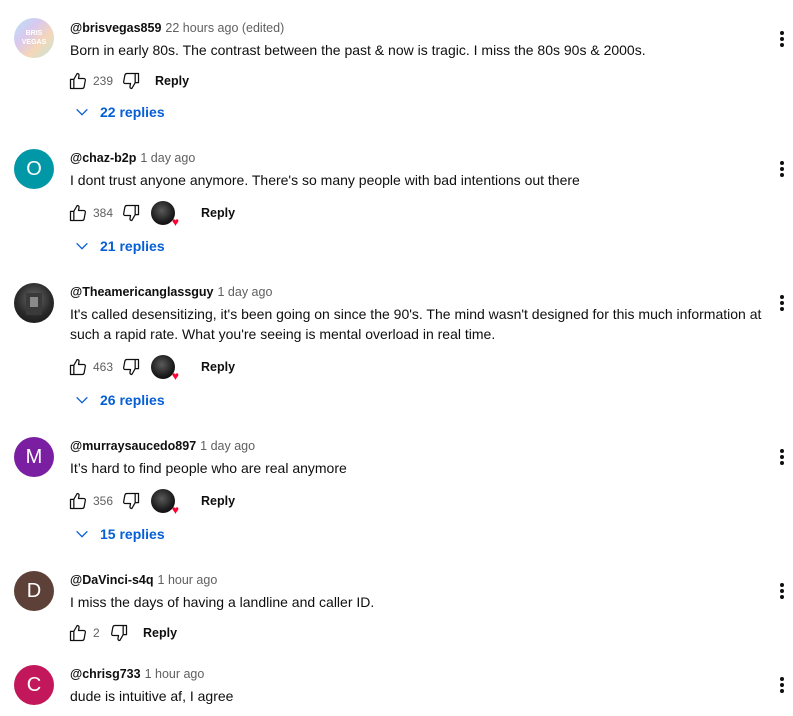 The height and width of the screenshot is (716, 793). I want to click on avatar-letter: C, so click(34, 684).